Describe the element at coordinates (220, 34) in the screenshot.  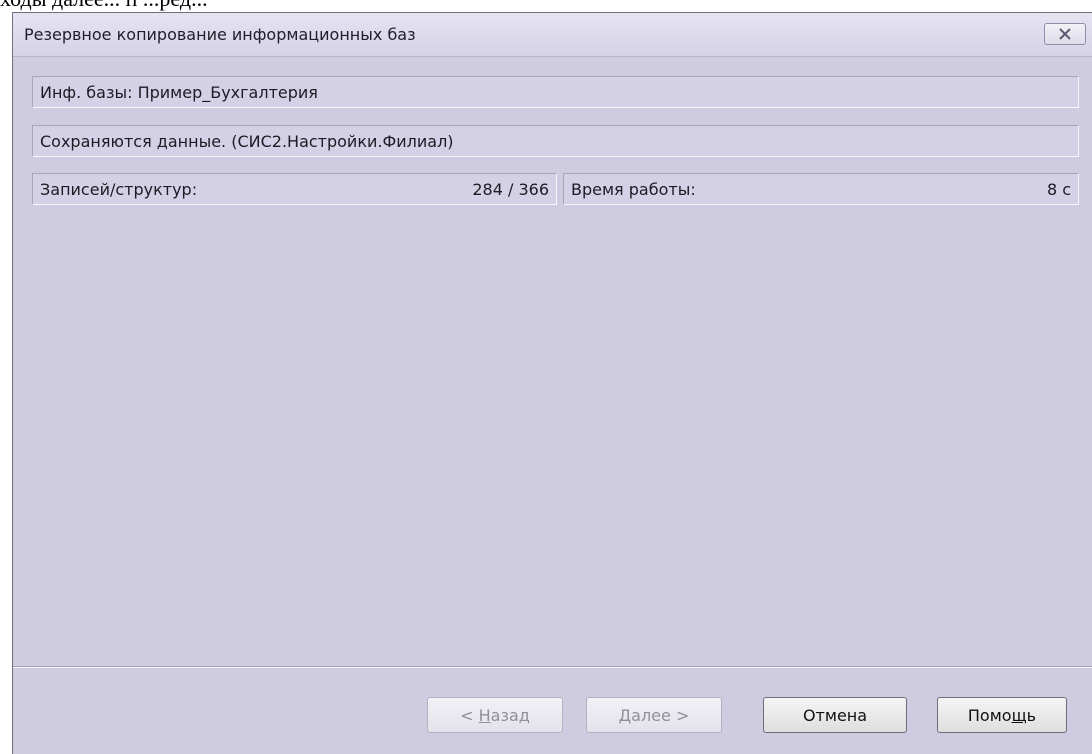
I see `window-title: Резервное копирование информационных баз` at that location.